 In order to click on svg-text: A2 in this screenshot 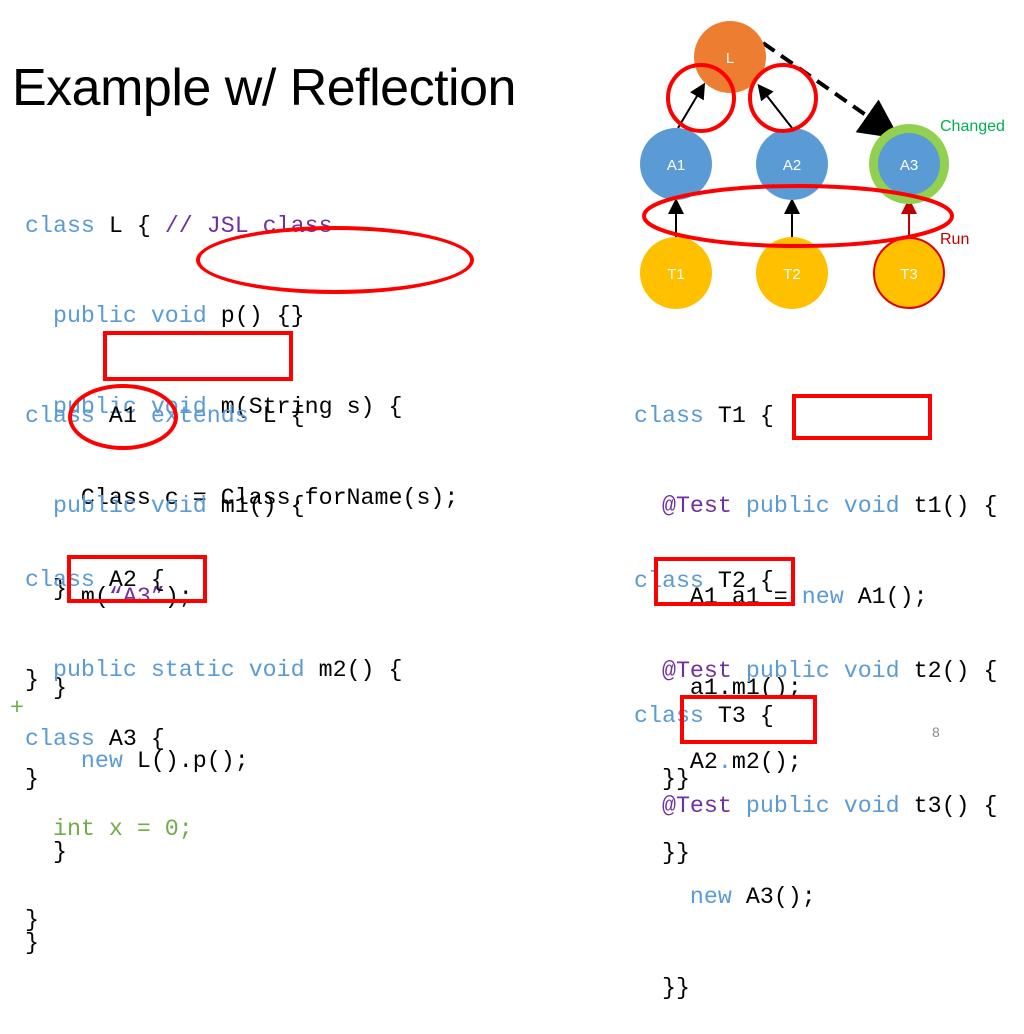, I will do `click(792, 165)`.